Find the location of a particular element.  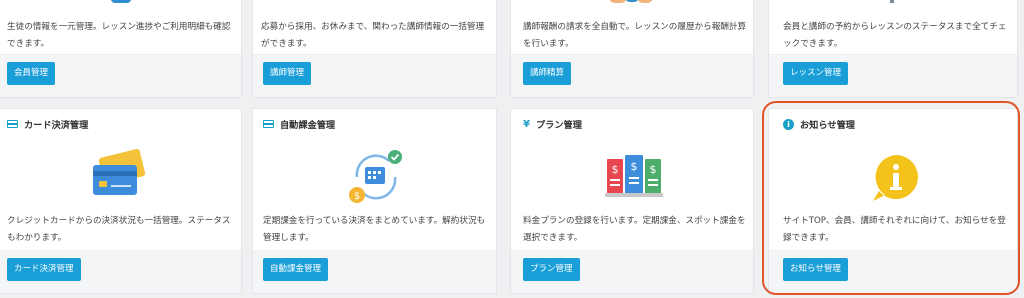

card-payment-title: カード決済管理 is located at coordinates (56, 125).